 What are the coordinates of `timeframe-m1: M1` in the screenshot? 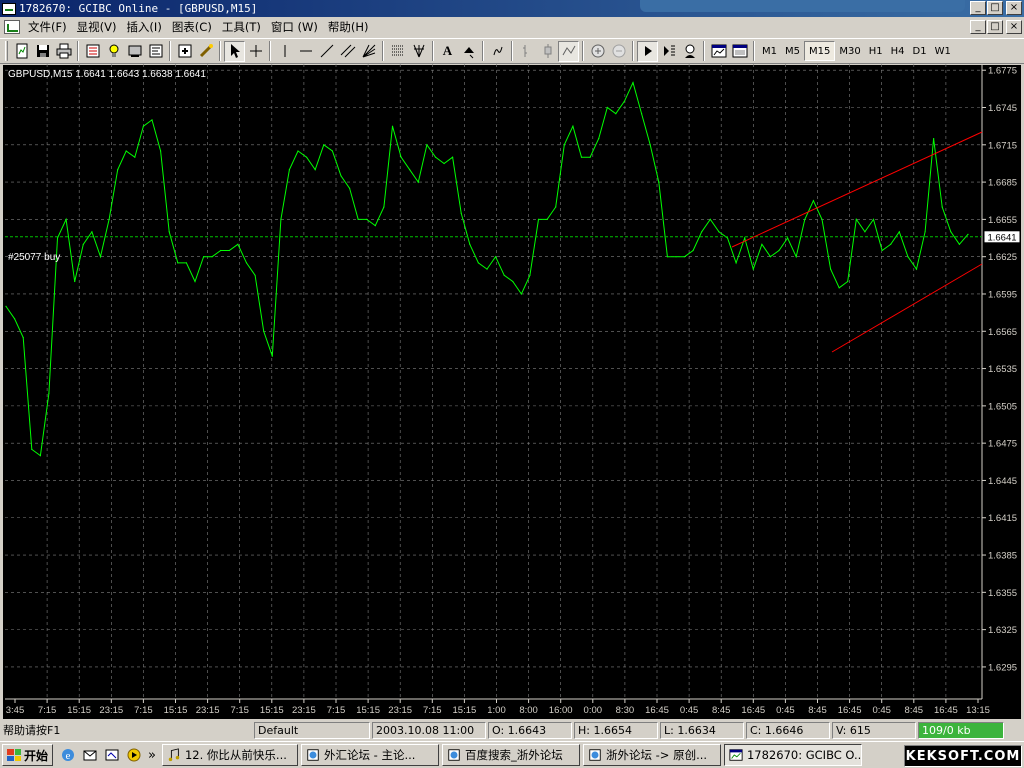 It's located at (769, 51).